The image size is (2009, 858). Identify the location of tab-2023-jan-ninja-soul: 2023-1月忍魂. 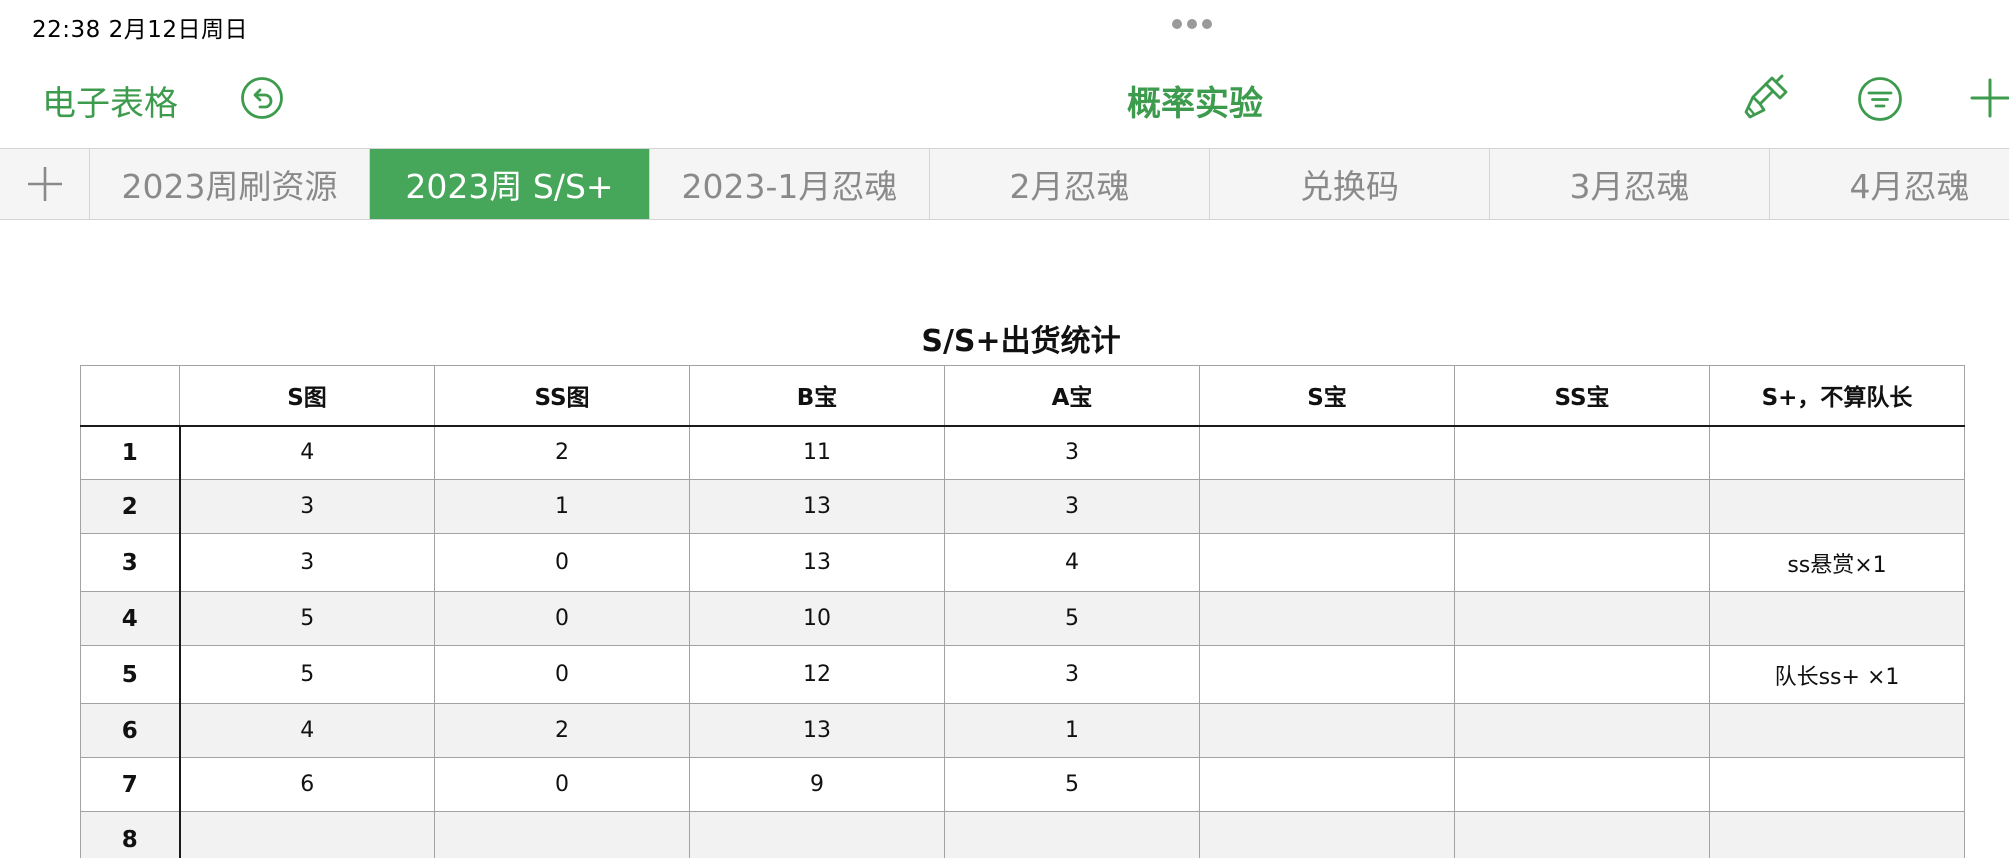
(790, 184).